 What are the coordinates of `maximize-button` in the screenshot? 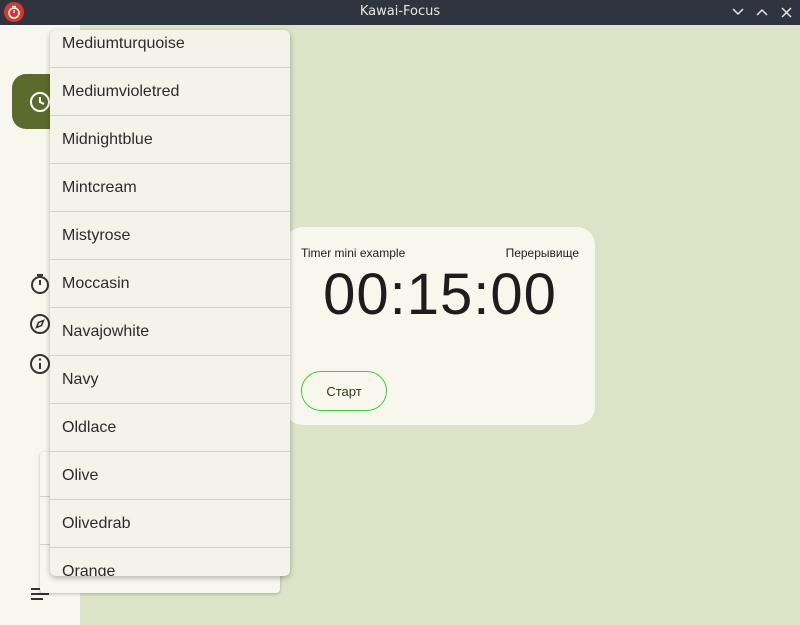 It's located at (762, 12).